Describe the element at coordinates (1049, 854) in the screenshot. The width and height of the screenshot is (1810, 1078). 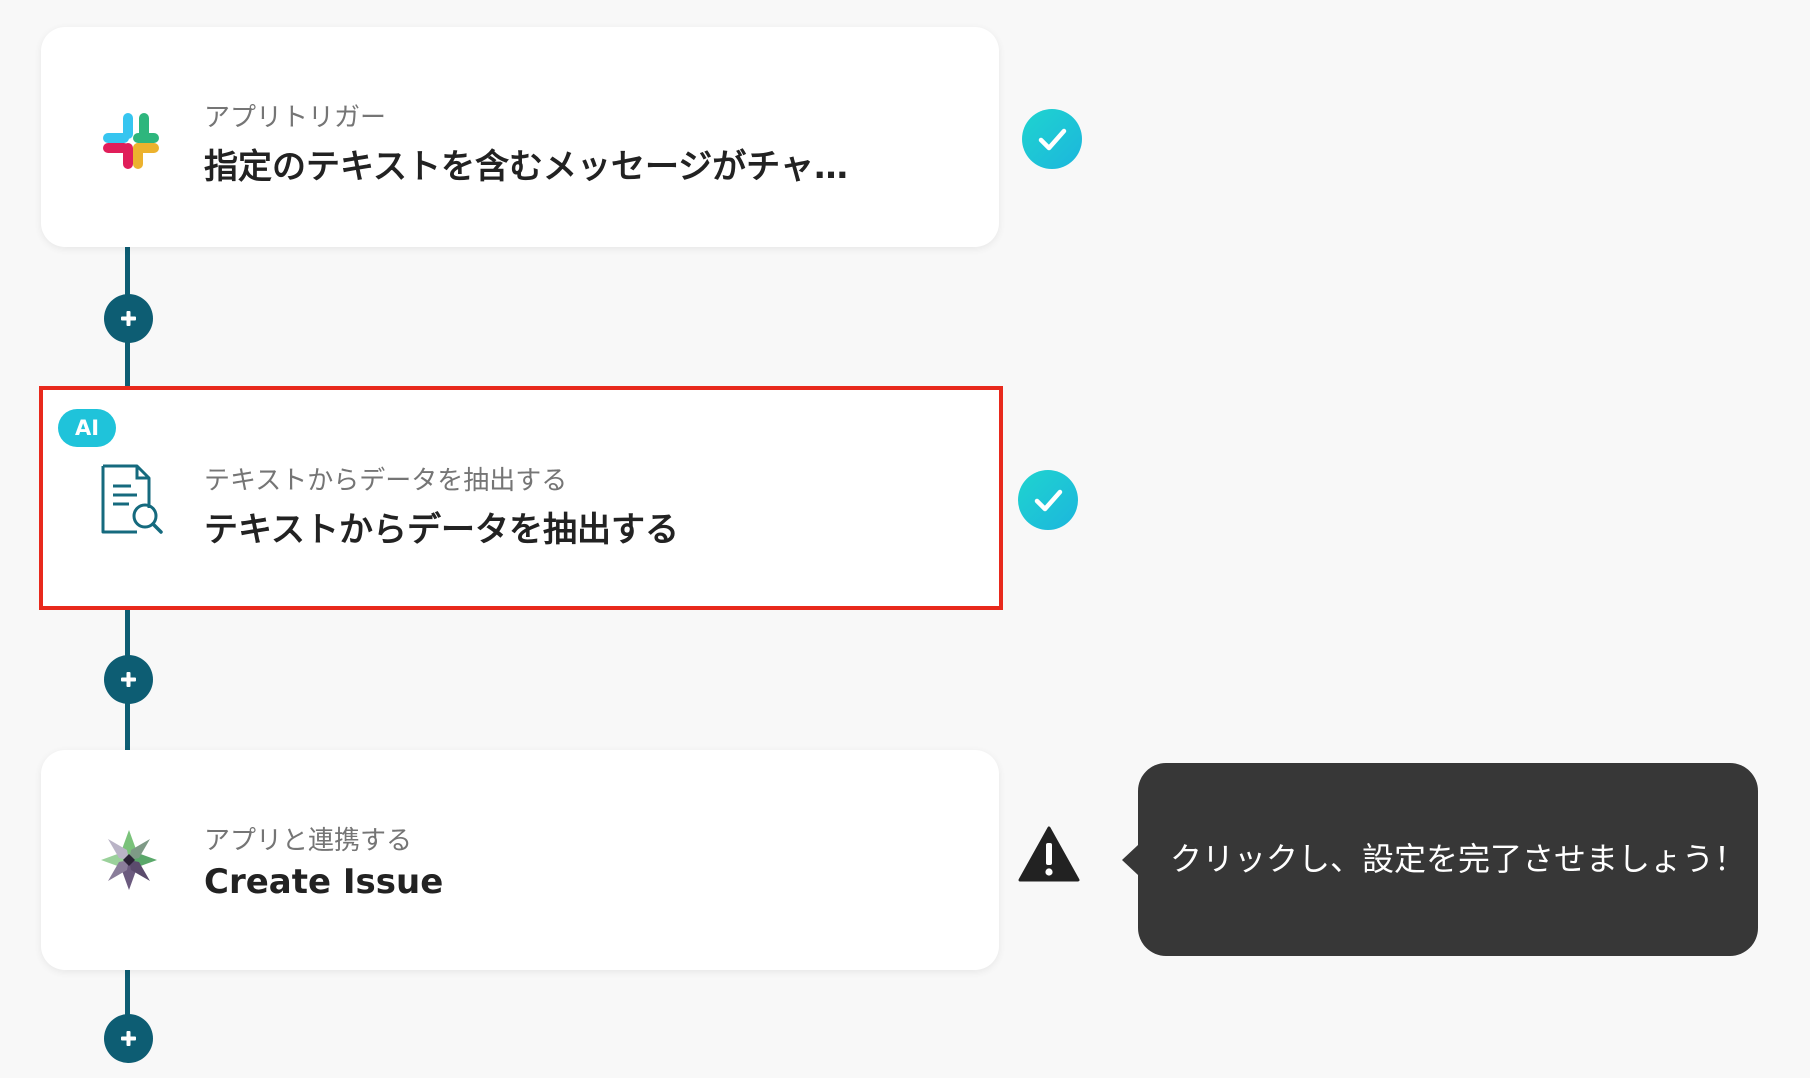
I see `warning-icon` at that location.